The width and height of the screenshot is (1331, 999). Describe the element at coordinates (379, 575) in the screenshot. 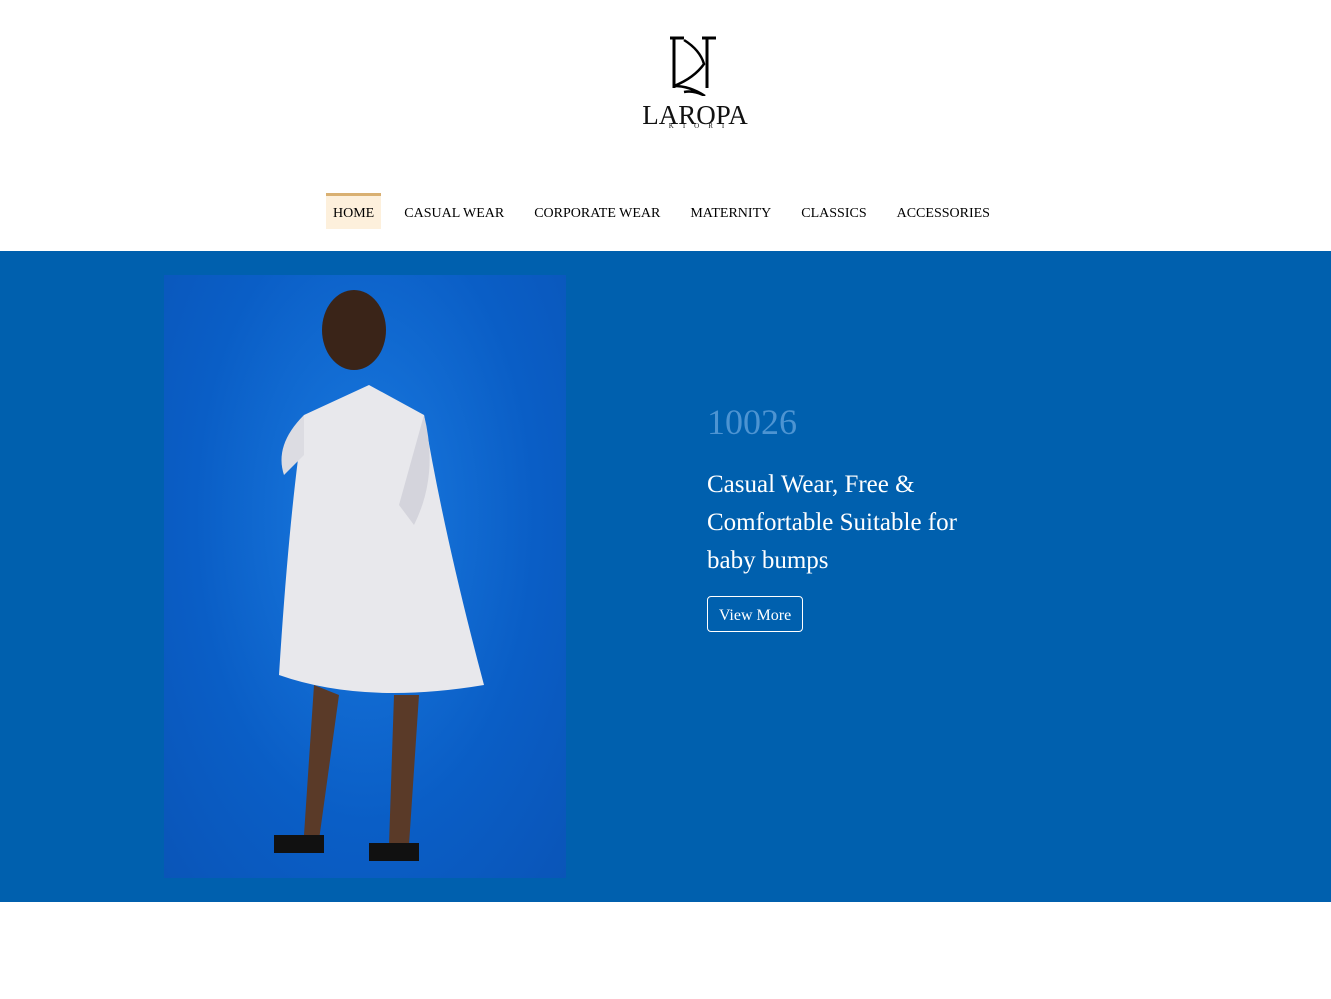

I see `model-figure-icon` at that location.